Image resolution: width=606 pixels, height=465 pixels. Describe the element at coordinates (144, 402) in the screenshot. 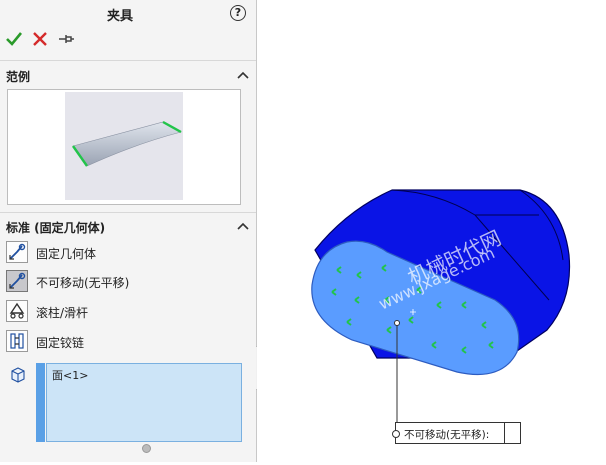

I see `selection-list: 面<1>` at that location.